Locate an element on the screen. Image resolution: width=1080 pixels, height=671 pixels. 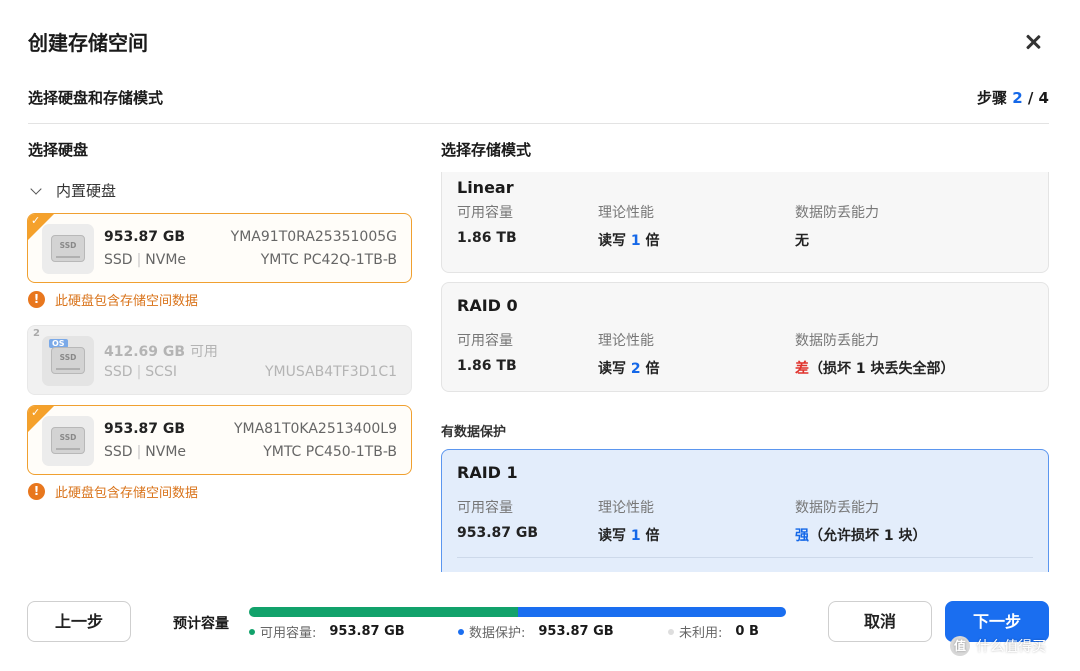
mode-name: RAID 0 is located at coordinates (487, 305).